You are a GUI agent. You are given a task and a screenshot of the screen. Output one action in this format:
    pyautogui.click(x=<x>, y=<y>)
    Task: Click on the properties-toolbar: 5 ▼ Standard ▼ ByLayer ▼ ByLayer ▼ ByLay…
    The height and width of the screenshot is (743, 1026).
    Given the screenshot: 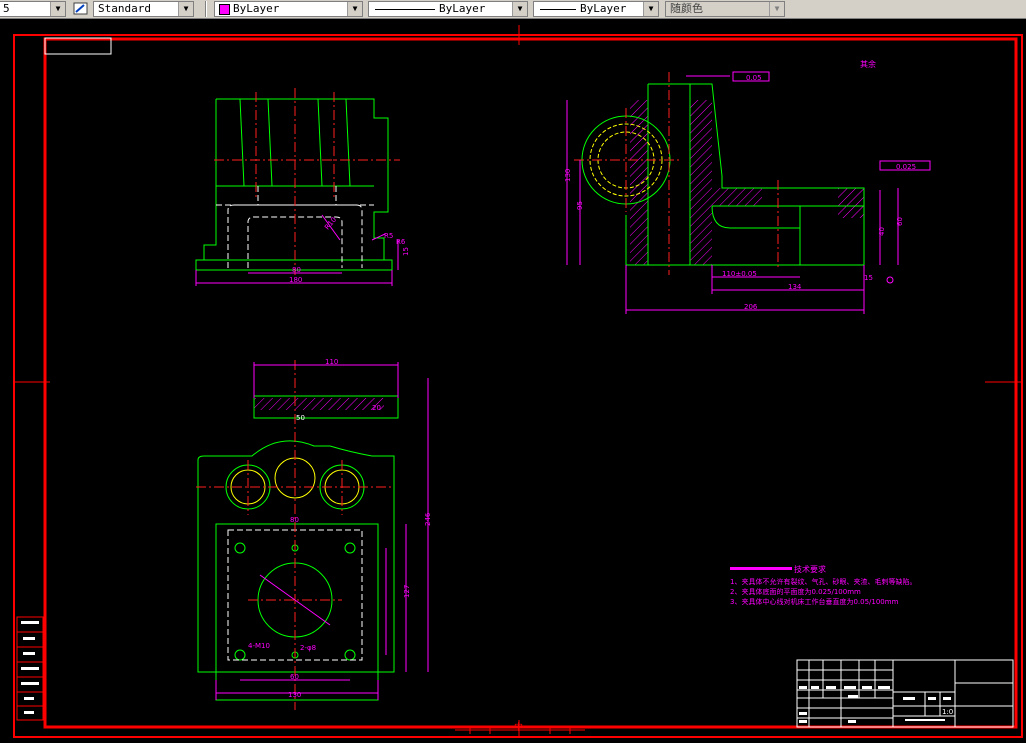 What is the action you would take?
    pyautogui.click(x=513, y=9)
    